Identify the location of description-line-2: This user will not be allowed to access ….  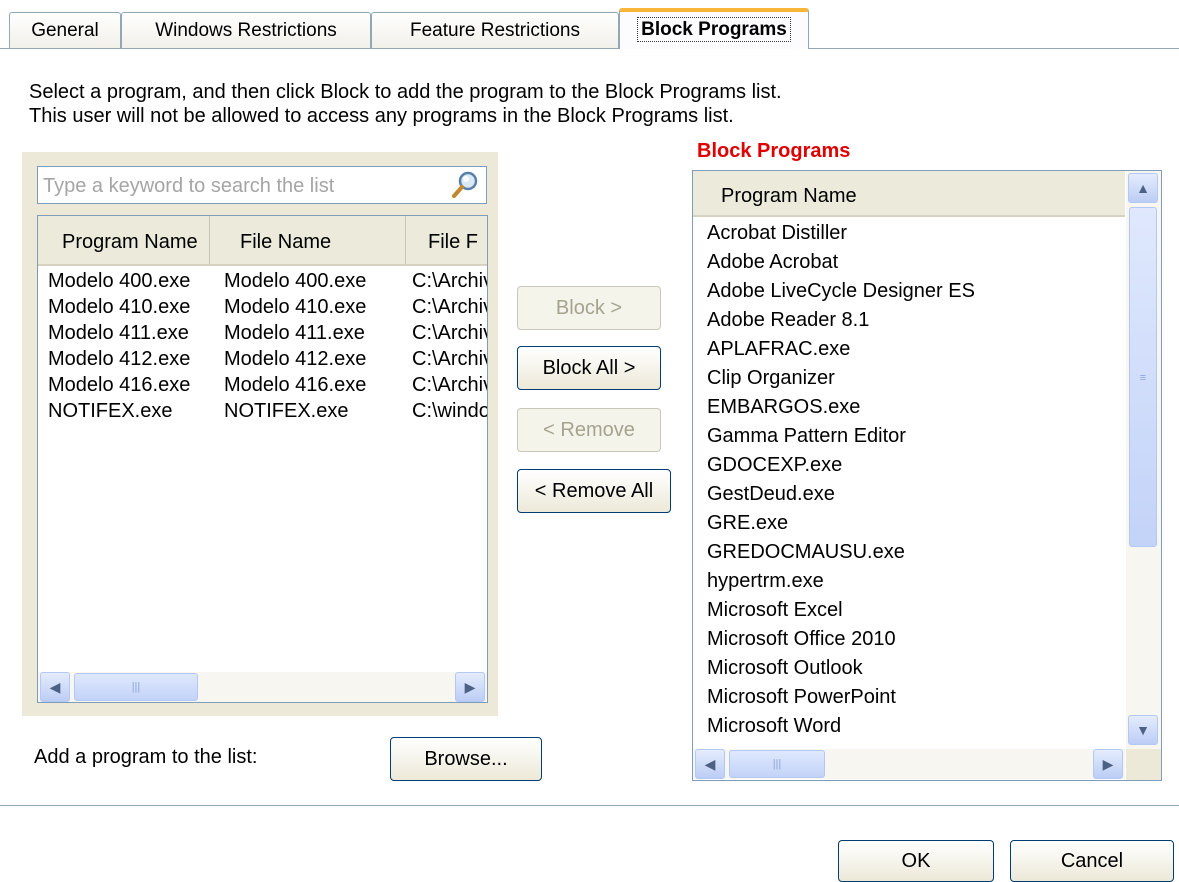
(381, 116).